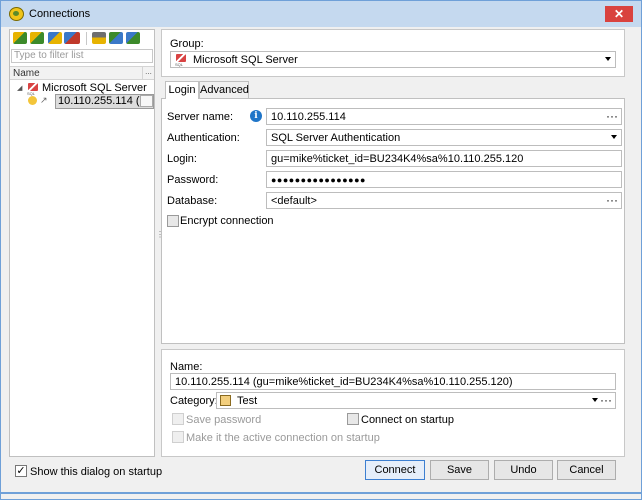 The image size is (642, 500). What do you see at coordinates (612, 200) in the screenshot?
I see `browse-databases-button: ···` at bounding box center [612, 200].